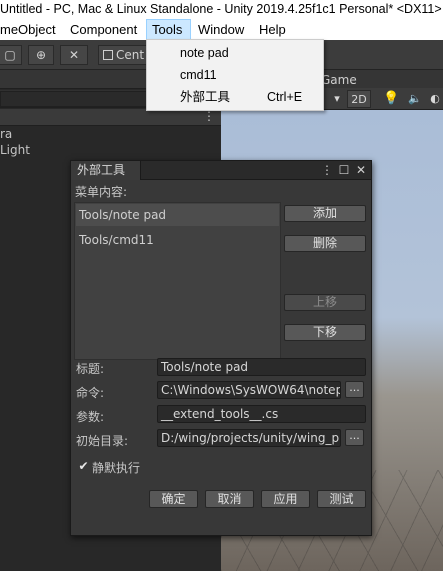 The width and height of the screenshot is (443, 571). I want to click on hierarchy-item-camera: ra, so click(6, 134).